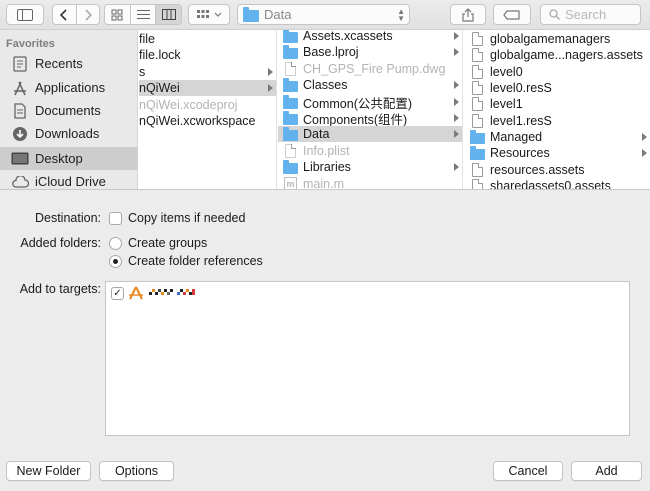 This screenshot has width=650, height=491. What do you see at coordinates (115, 261) in the screenshot?
I see `radio-button-selected` at bounding box center [115, 261].